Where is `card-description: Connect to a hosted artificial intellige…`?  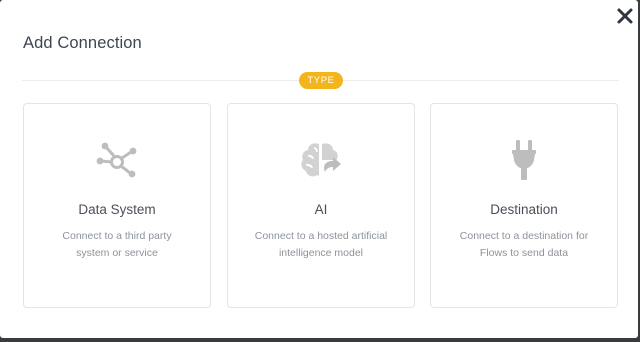
card-description: Connect to a hosted artificial intellige… is located at coordinates (321, 244).